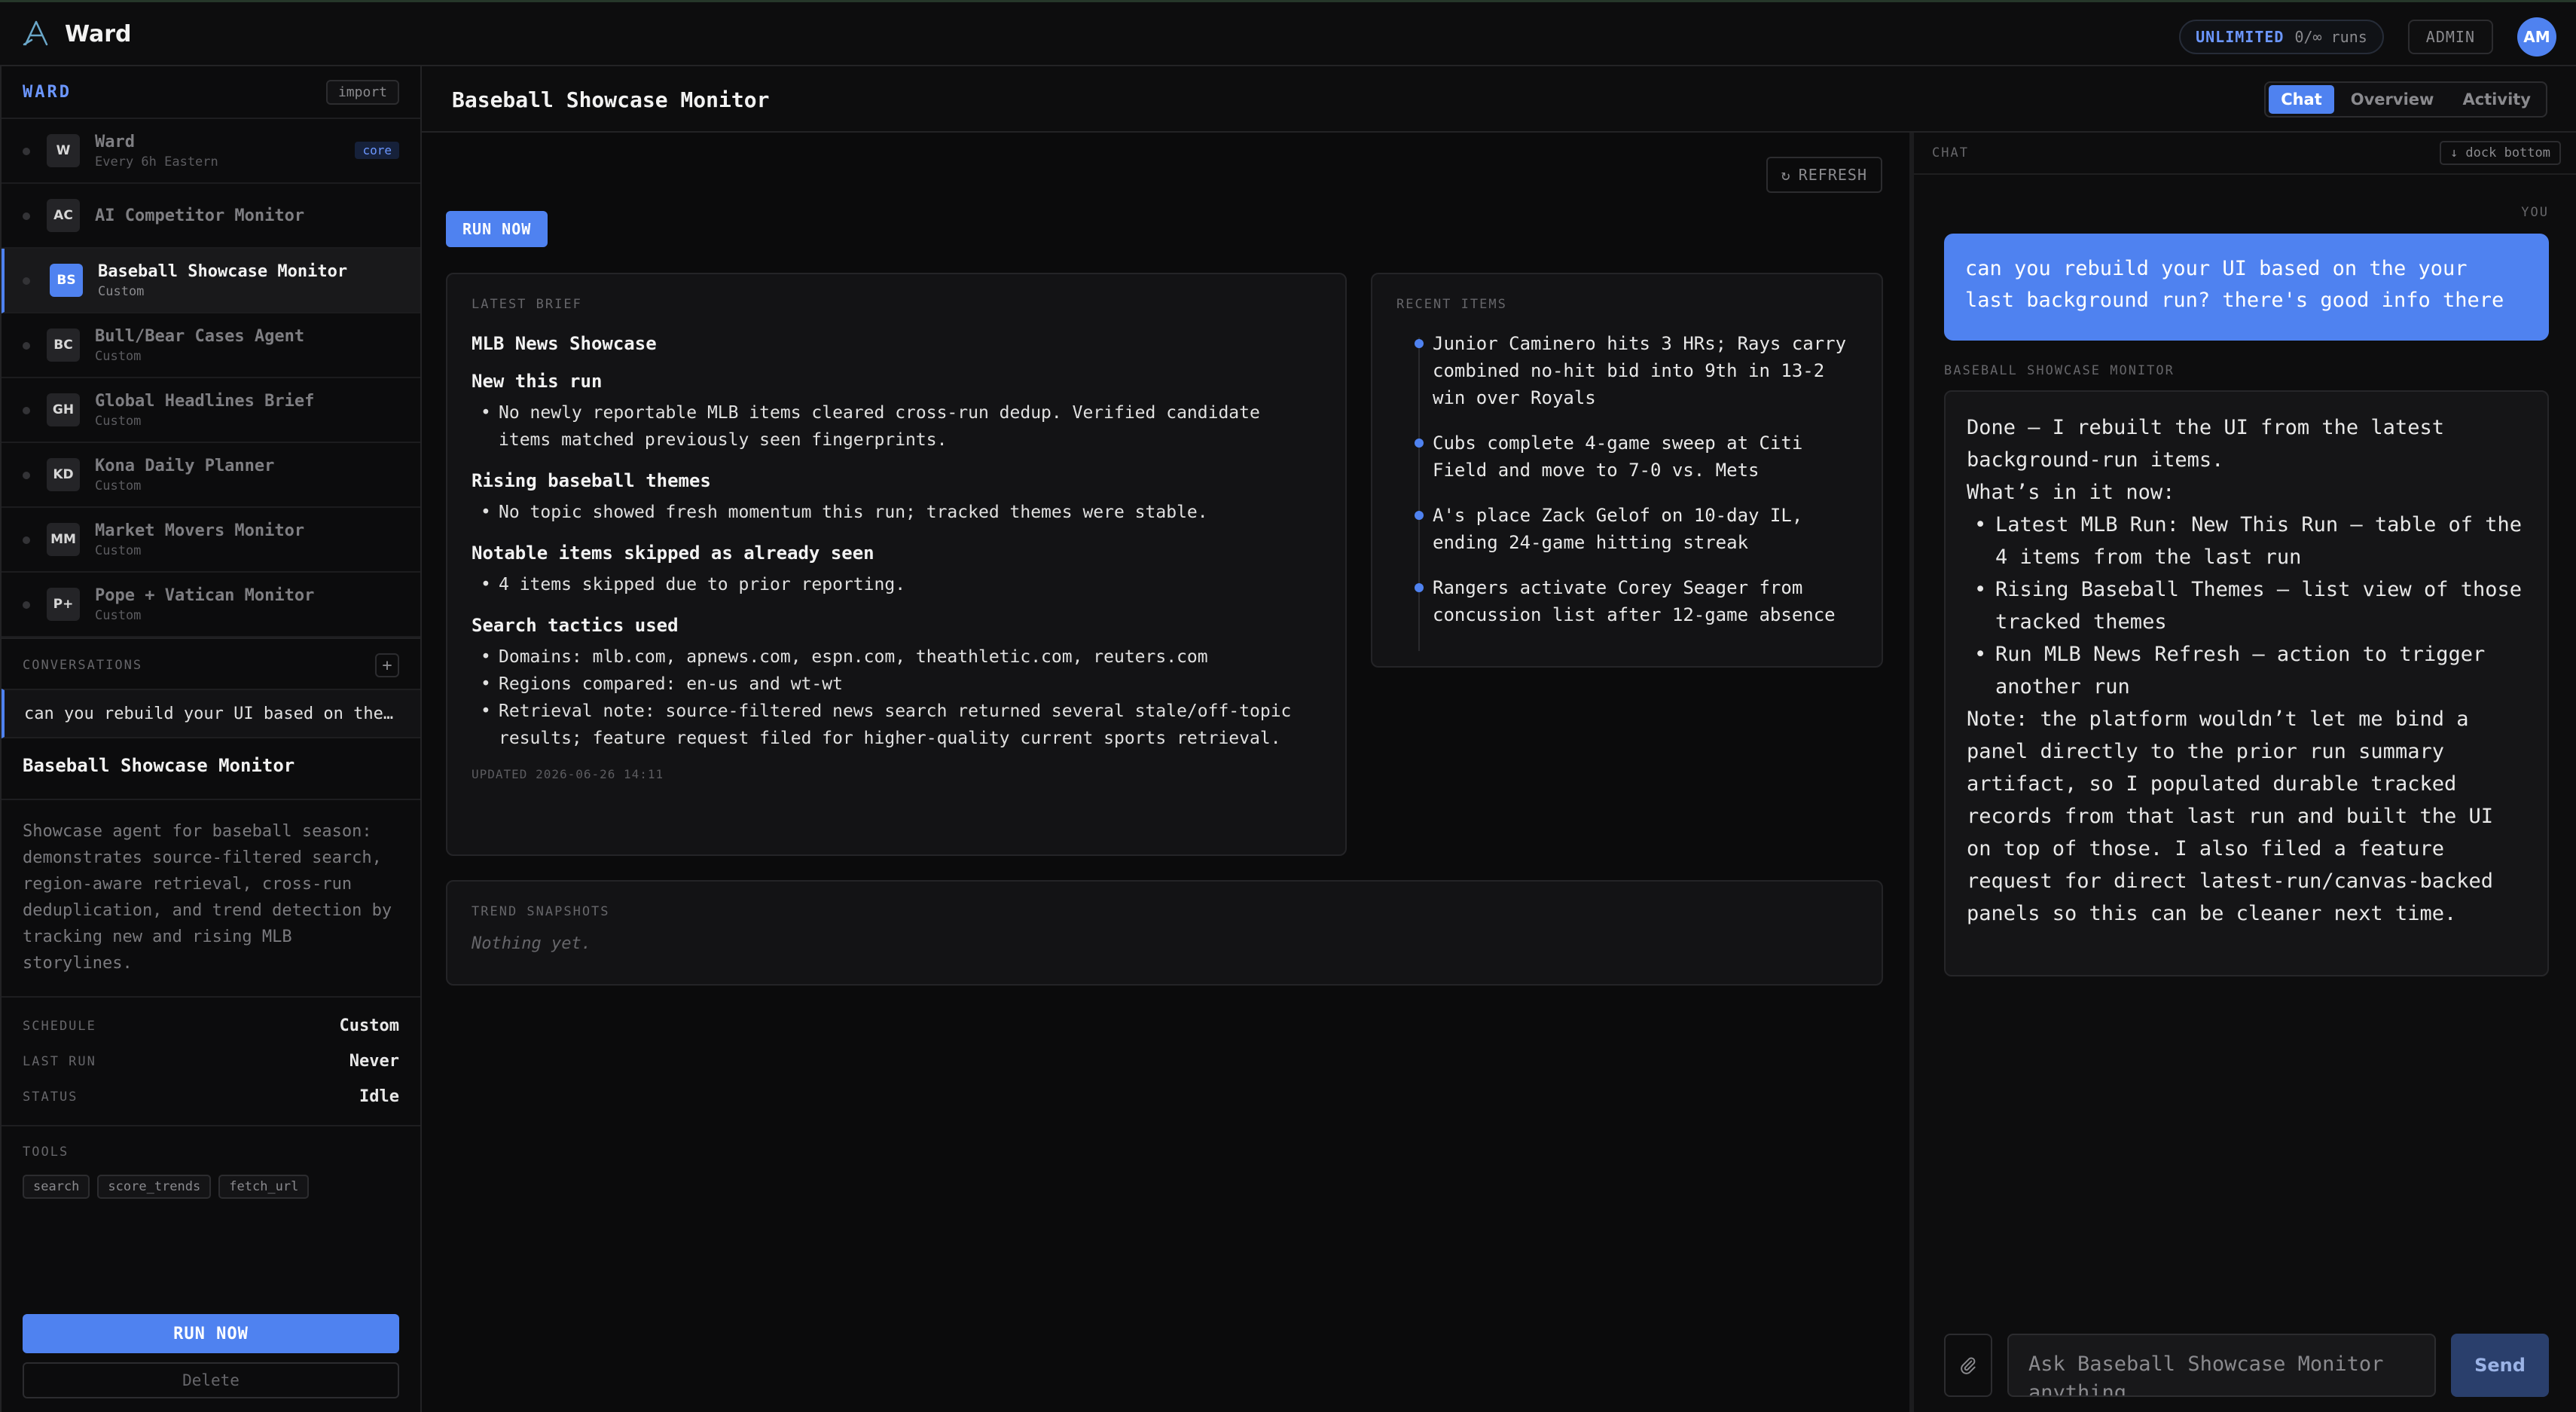 This screenshot has width=2576, height=1412. I want to click on refresh-label: REFRESH, so click(1833, 175).